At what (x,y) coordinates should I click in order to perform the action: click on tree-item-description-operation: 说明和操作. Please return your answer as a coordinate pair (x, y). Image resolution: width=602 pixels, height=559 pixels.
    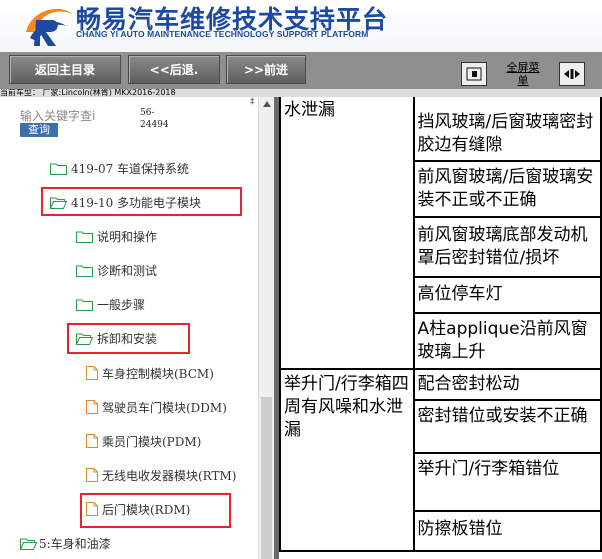
    Looking at the image, I should click on (116, 236).